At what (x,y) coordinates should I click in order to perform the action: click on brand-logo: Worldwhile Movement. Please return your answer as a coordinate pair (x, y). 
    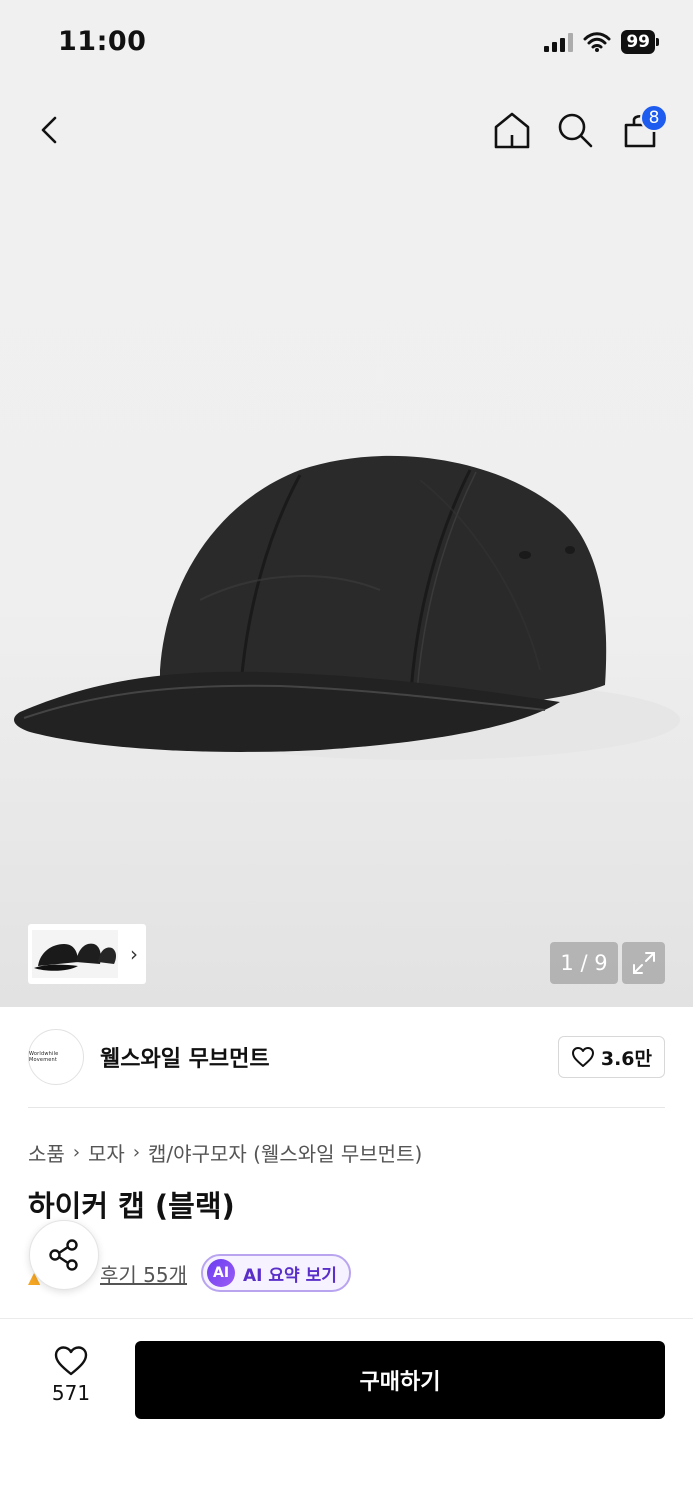
    Looking at the image, I should click on (56, 1057).